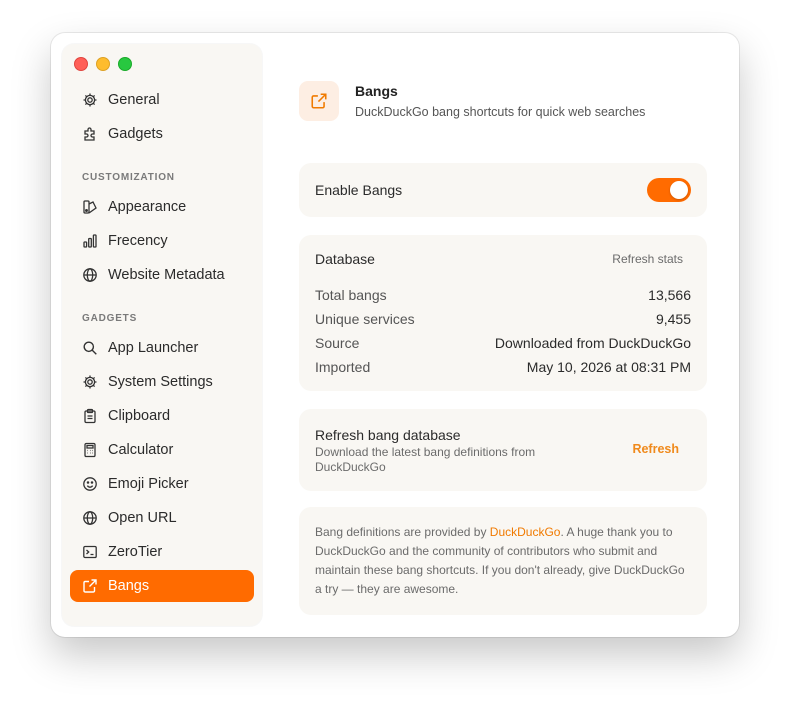  I want to click on sidebar-item-open-url: Open URL, so click(162, 518).